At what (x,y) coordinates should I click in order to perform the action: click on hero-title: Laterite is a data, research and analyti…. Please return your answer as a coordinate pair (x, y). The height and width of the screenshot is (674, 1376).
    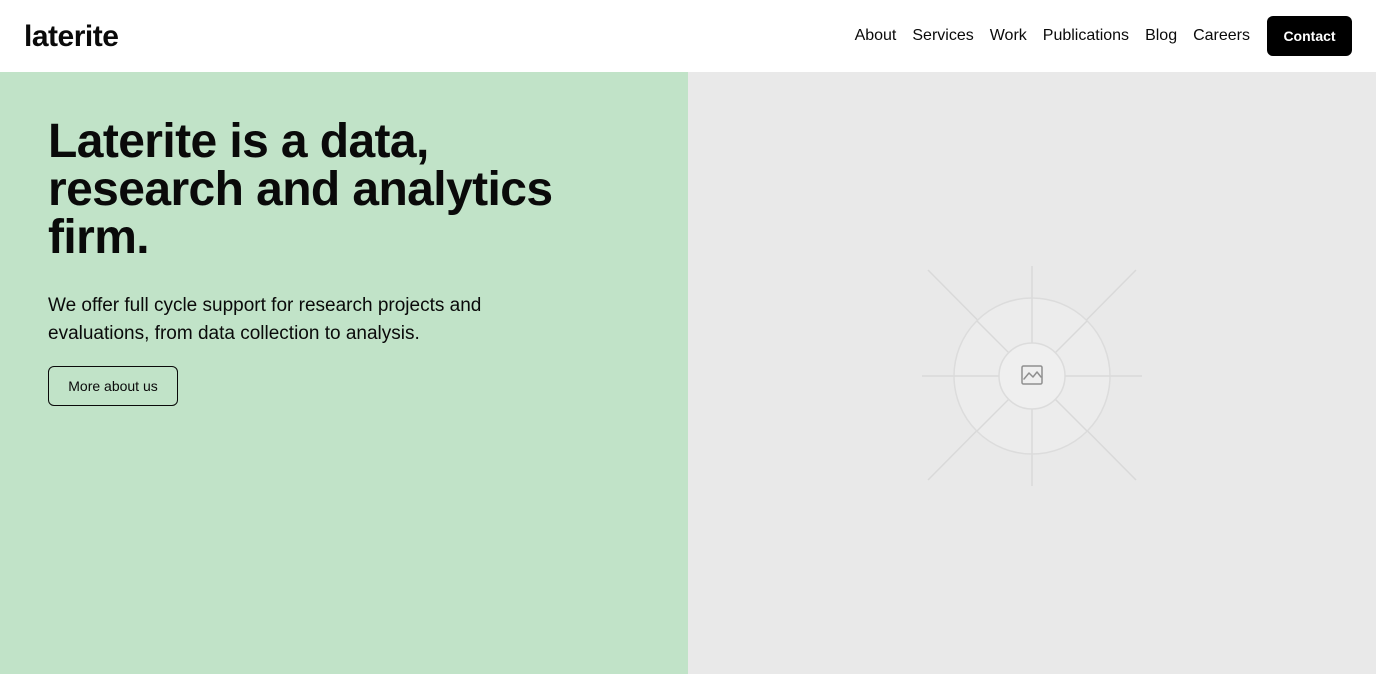
    Looking at the image, I should click on (300, 189).